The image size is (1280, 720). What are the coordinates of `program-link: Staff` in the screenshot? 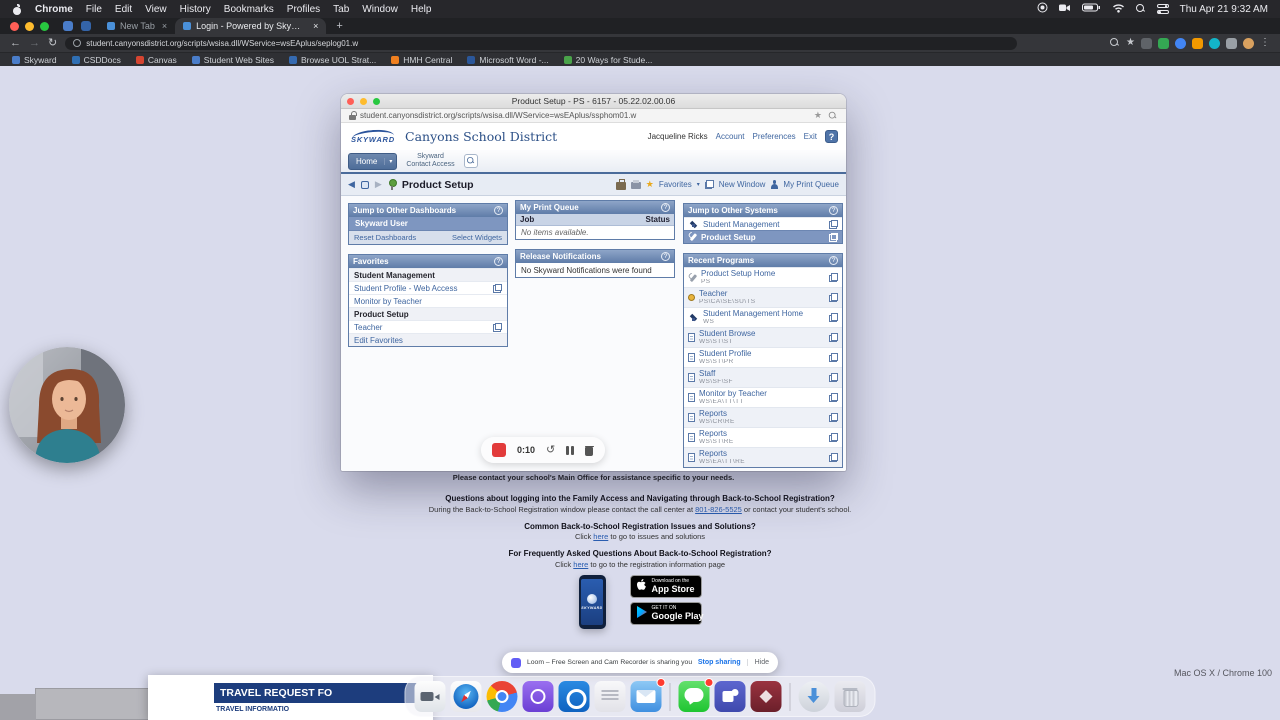 It's located at (762, 374).